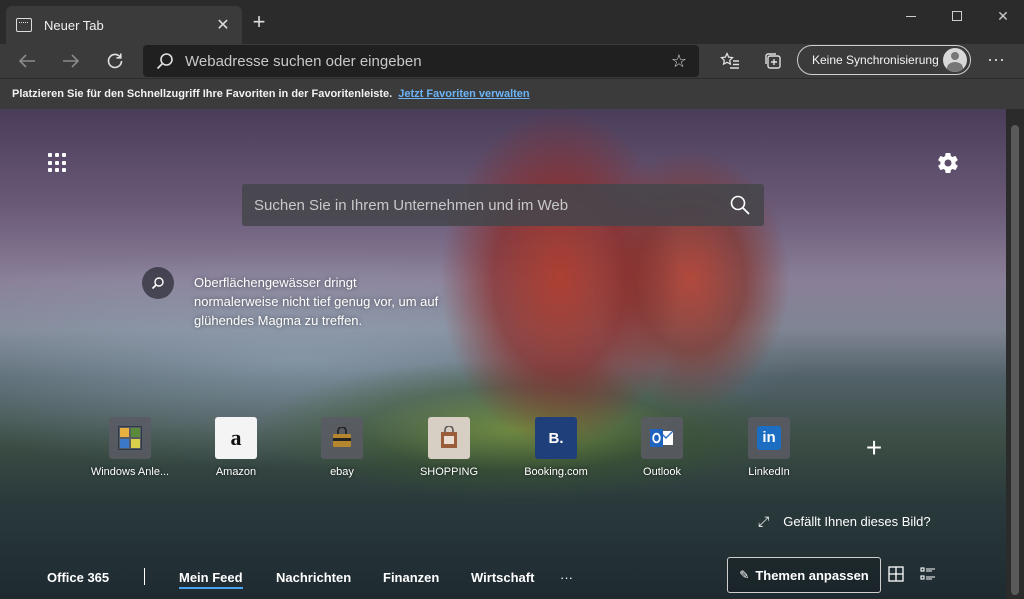 This screenshot has width=1024, height=599. I want to click on minimize-button, so click(911, 16).